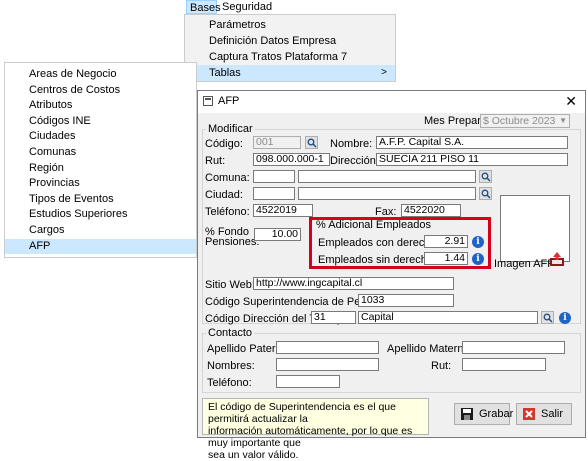 The height and width of the screenshot is (461, 588). I want to click on telefono-label: Teléfono:, so click(227, 212).